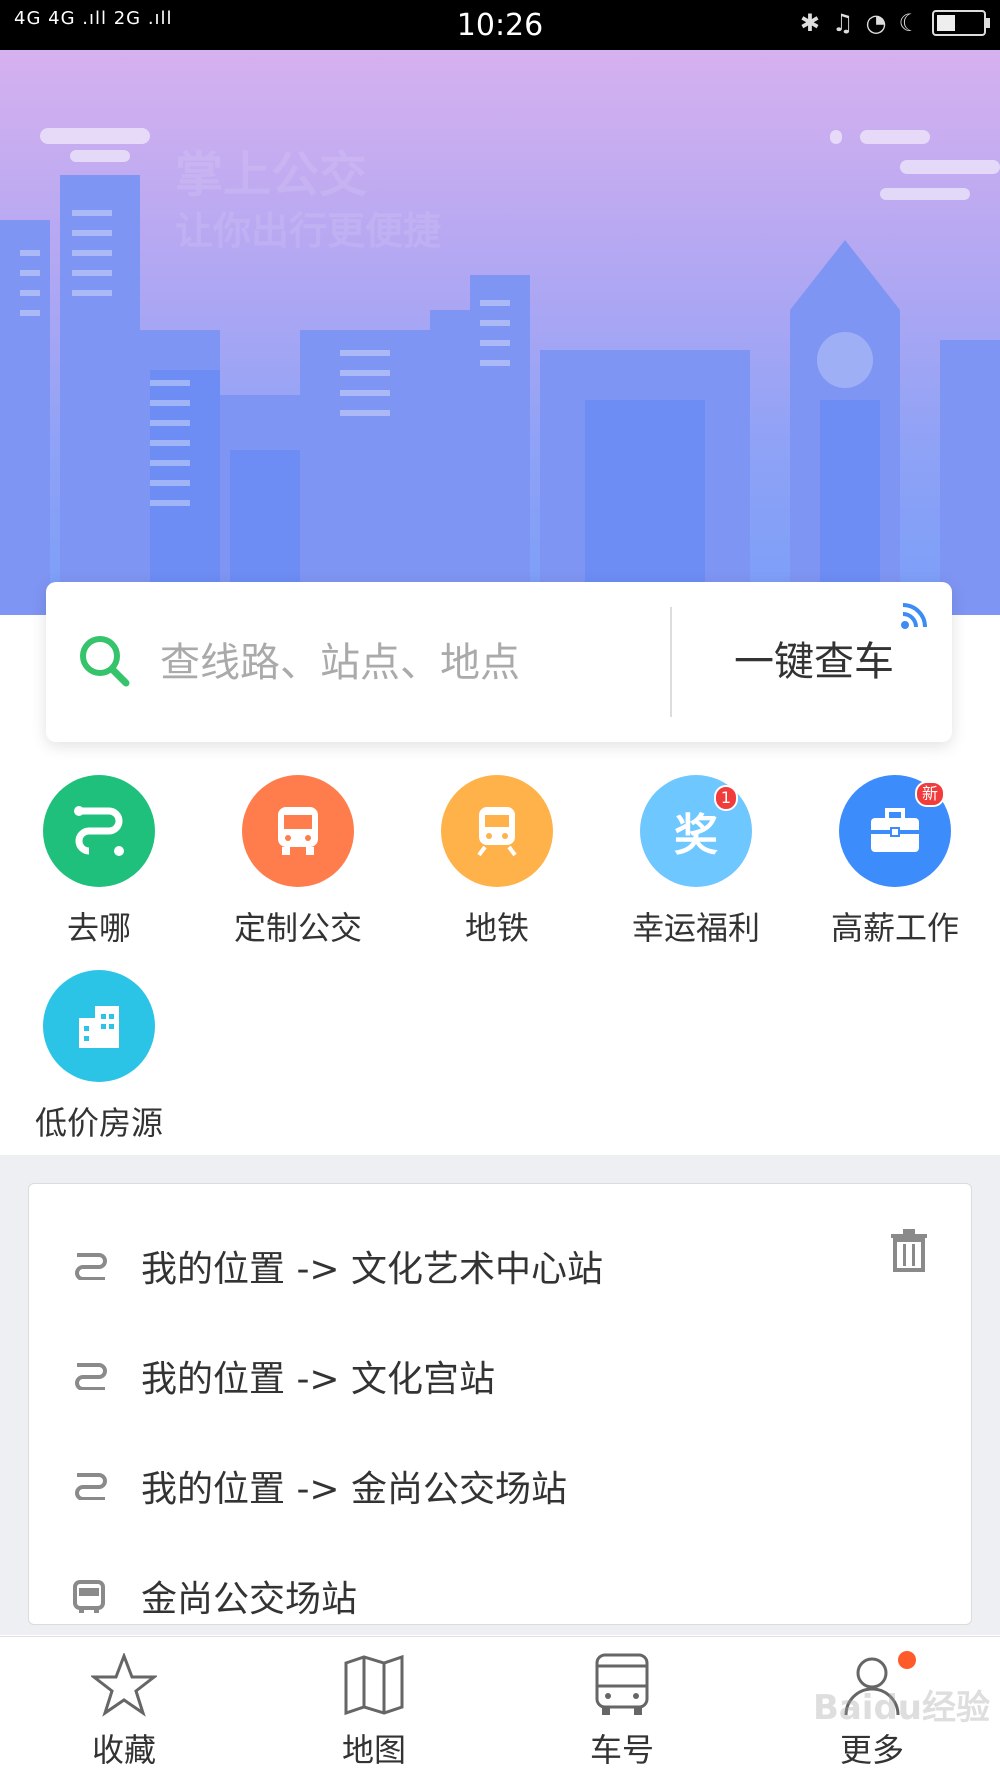 The image size is (1000, 1779). What do you see at coordinates (497, 831) in the screenshot?
I see `subway-icon` at bounding box center [497, 831].